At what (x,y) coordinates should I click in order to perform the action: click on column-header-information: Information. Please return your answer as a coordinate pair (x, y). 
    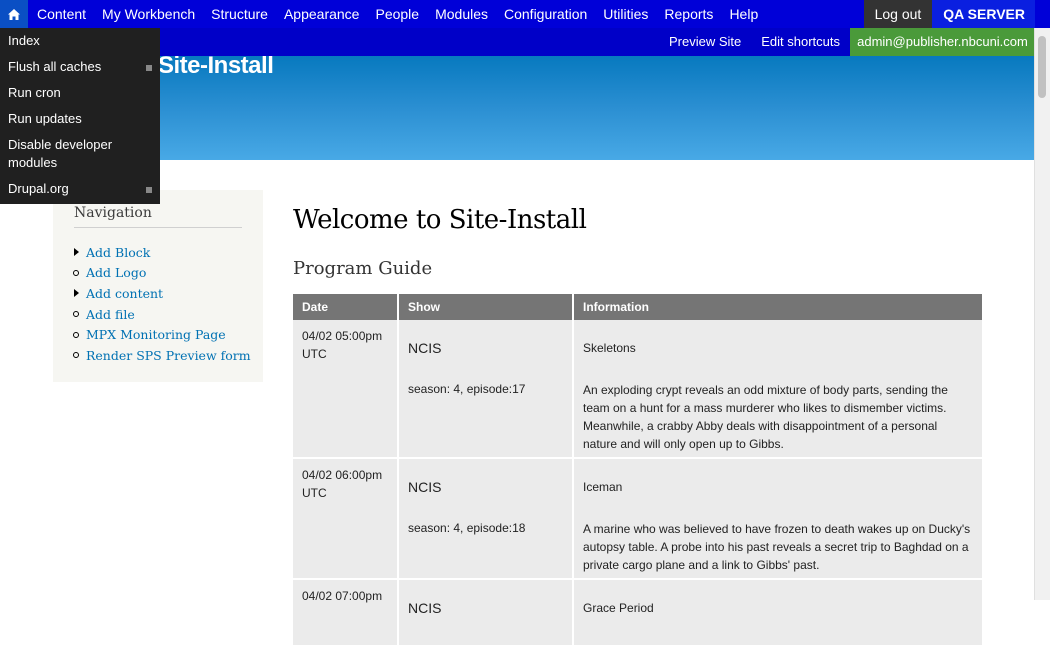
    Looking at the image, I should click on (777, 307).